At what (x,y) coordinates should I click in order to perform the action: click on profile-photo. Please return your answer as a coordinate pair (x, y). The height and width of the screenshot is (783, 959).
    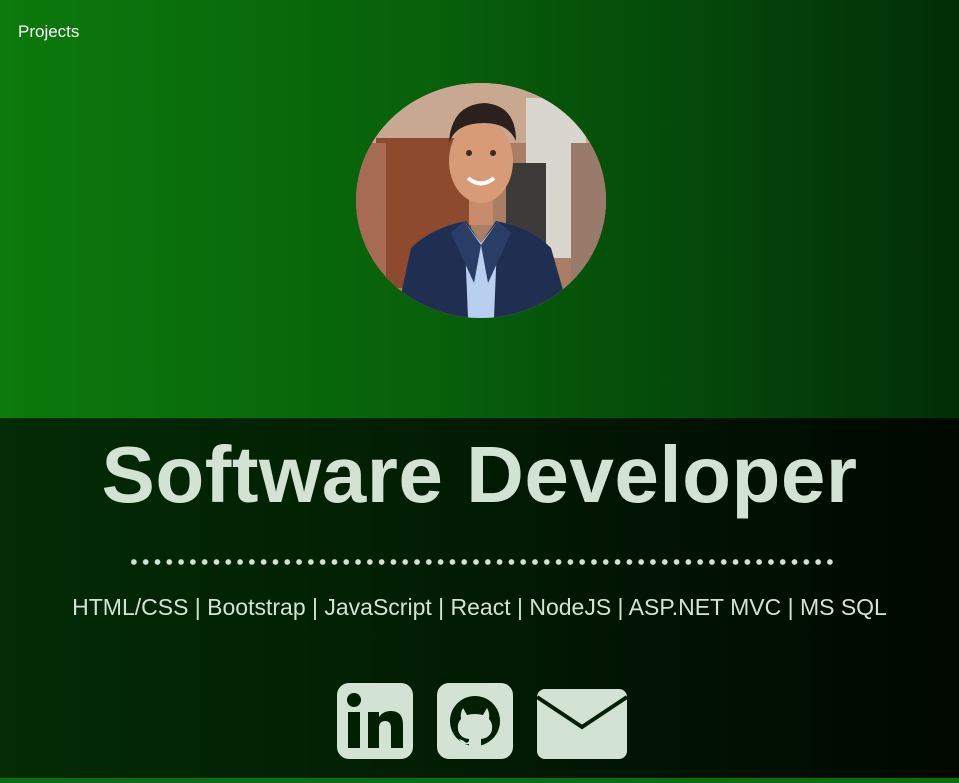
    Looking at the image, I should click on (481, 200).